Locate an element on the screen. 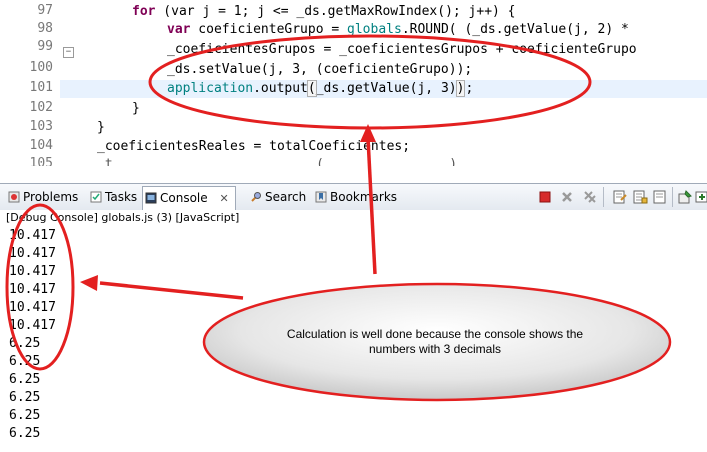 This screenshot has width=707, height=452. line-number: 97 is located at coordinates (45, 10).